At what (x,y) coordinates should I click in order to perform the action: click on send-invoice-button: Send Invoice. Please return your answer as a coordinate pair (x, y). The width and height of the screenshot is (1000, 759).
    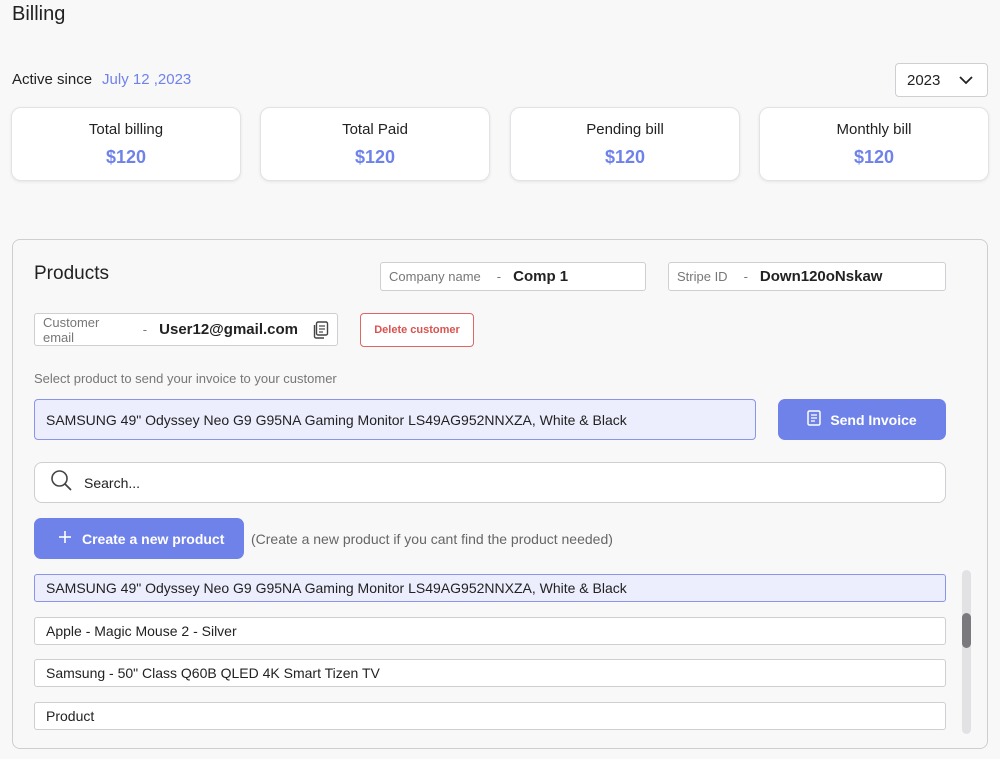
    Looking at the image, I should click on (862, 419).